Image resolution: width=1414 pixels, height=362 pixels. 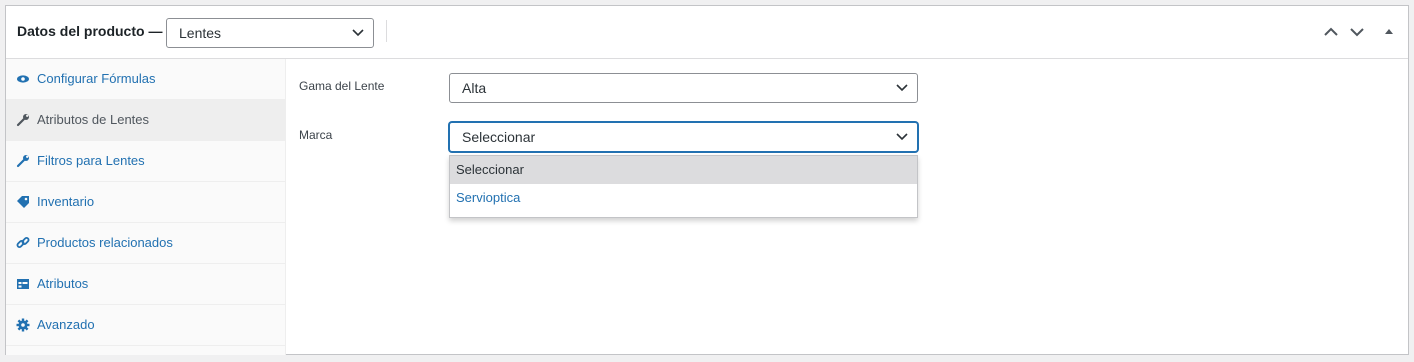 I want to click on tab-label: Avanzado, so click(x=66, y=324).